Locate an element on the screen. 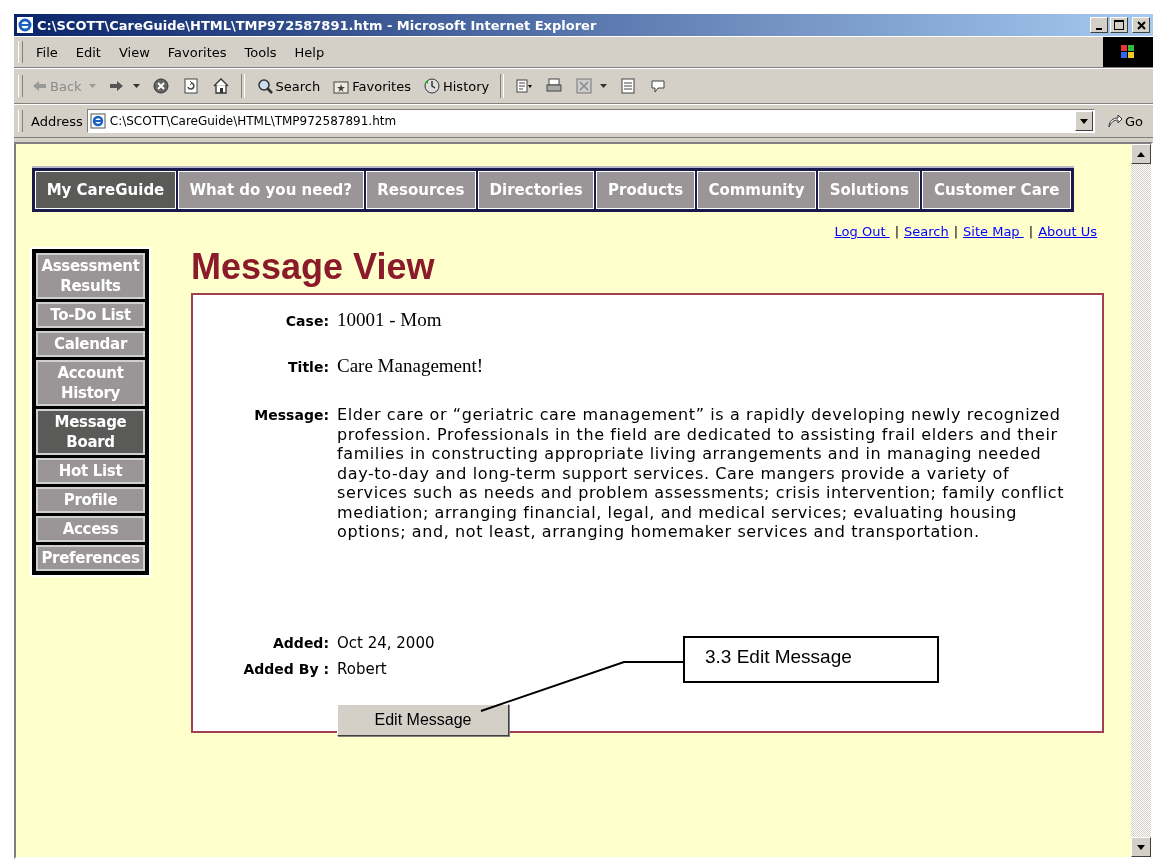 The image size is (1159, 859). maximize-icon is located at coordinates (1119, 25).